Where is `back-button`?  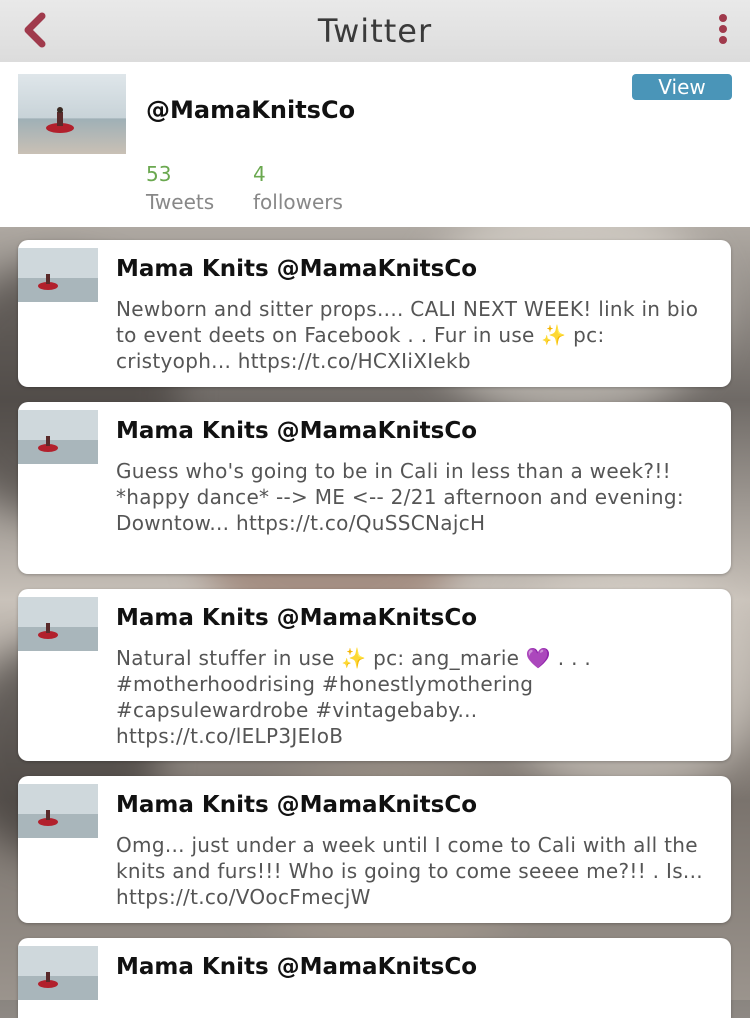
back-button is located at coordinates (36, 30).